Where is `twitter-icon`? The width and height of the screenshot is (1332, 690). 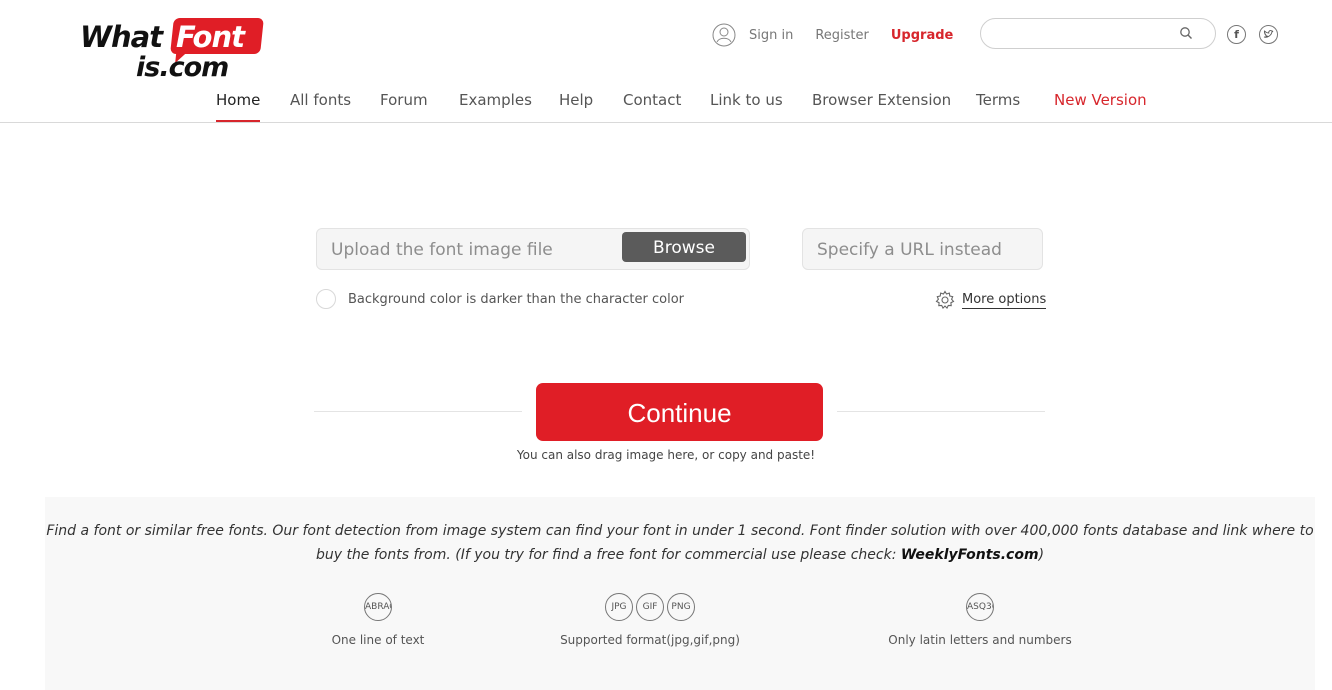
twitter-icon is located at coordinates (1268, 34).